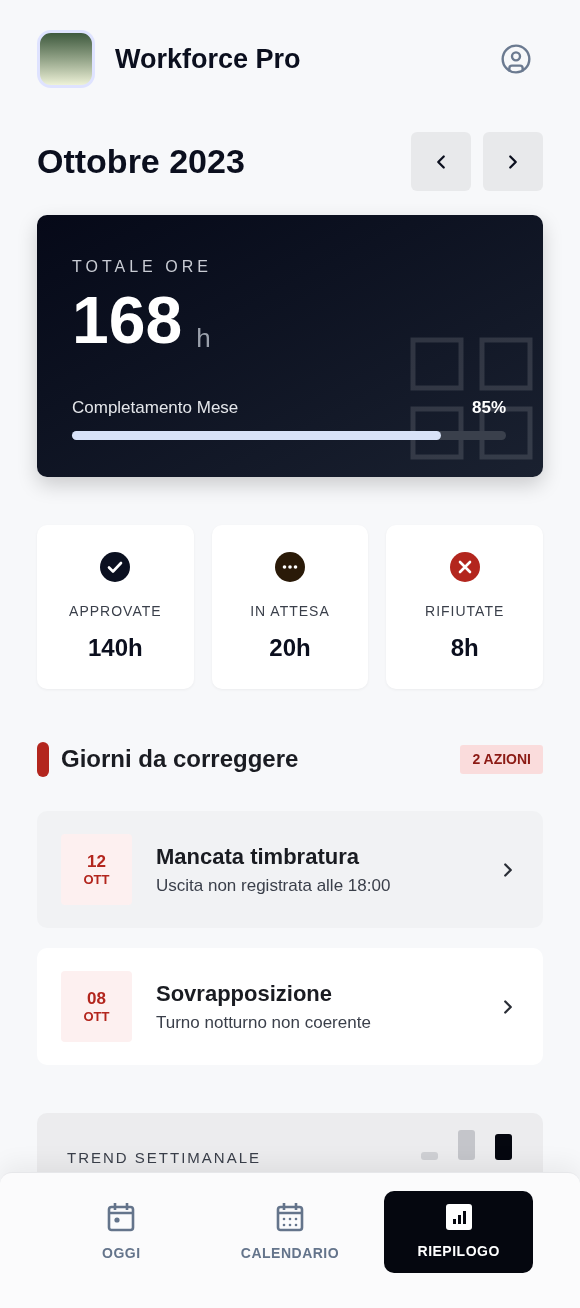  I want to click on correction-title: Mancata timbratura, so click(258, 857).